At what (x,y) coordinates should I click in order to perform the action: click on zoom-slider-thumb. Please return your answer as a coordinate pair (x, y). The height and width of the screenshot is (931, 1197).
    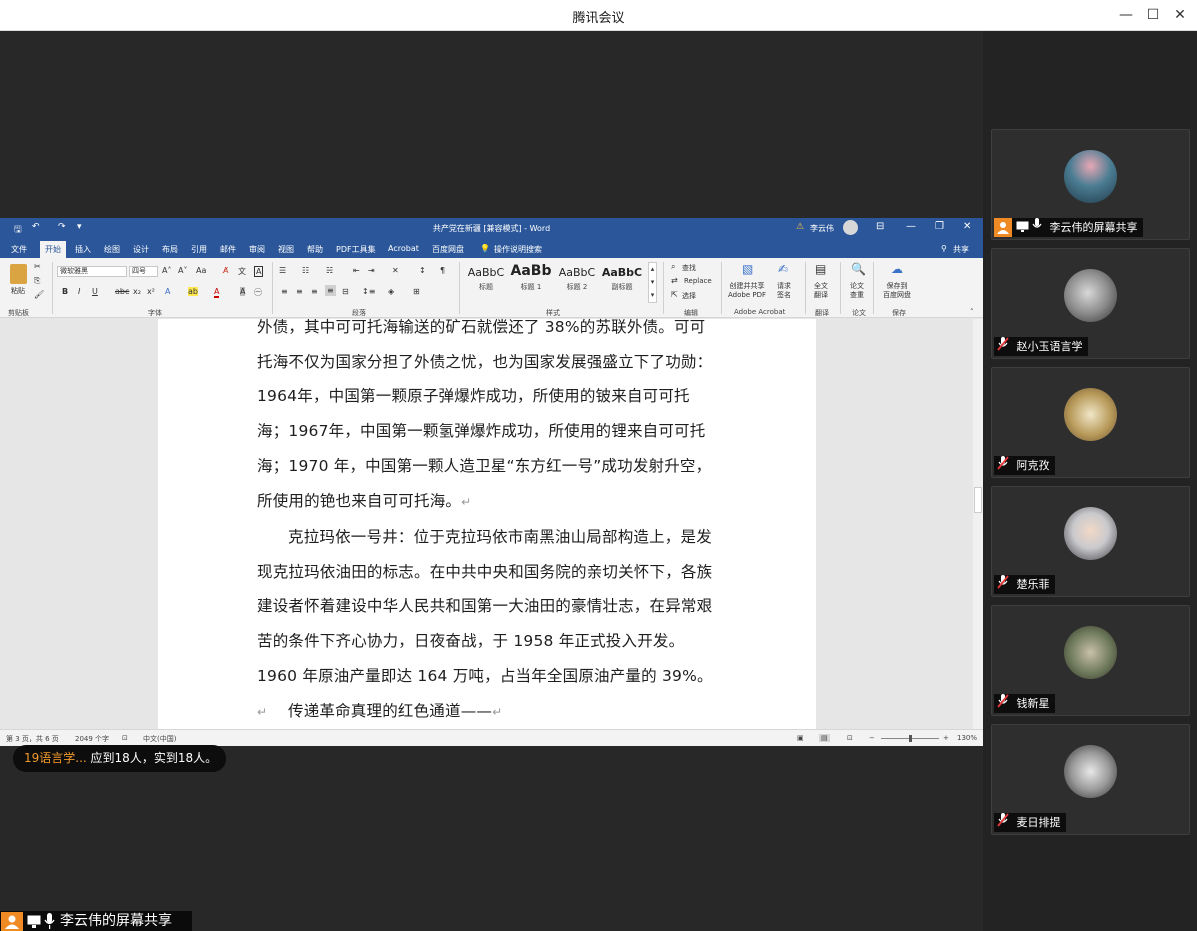
    Looking at the image, I should click on (910, 738).